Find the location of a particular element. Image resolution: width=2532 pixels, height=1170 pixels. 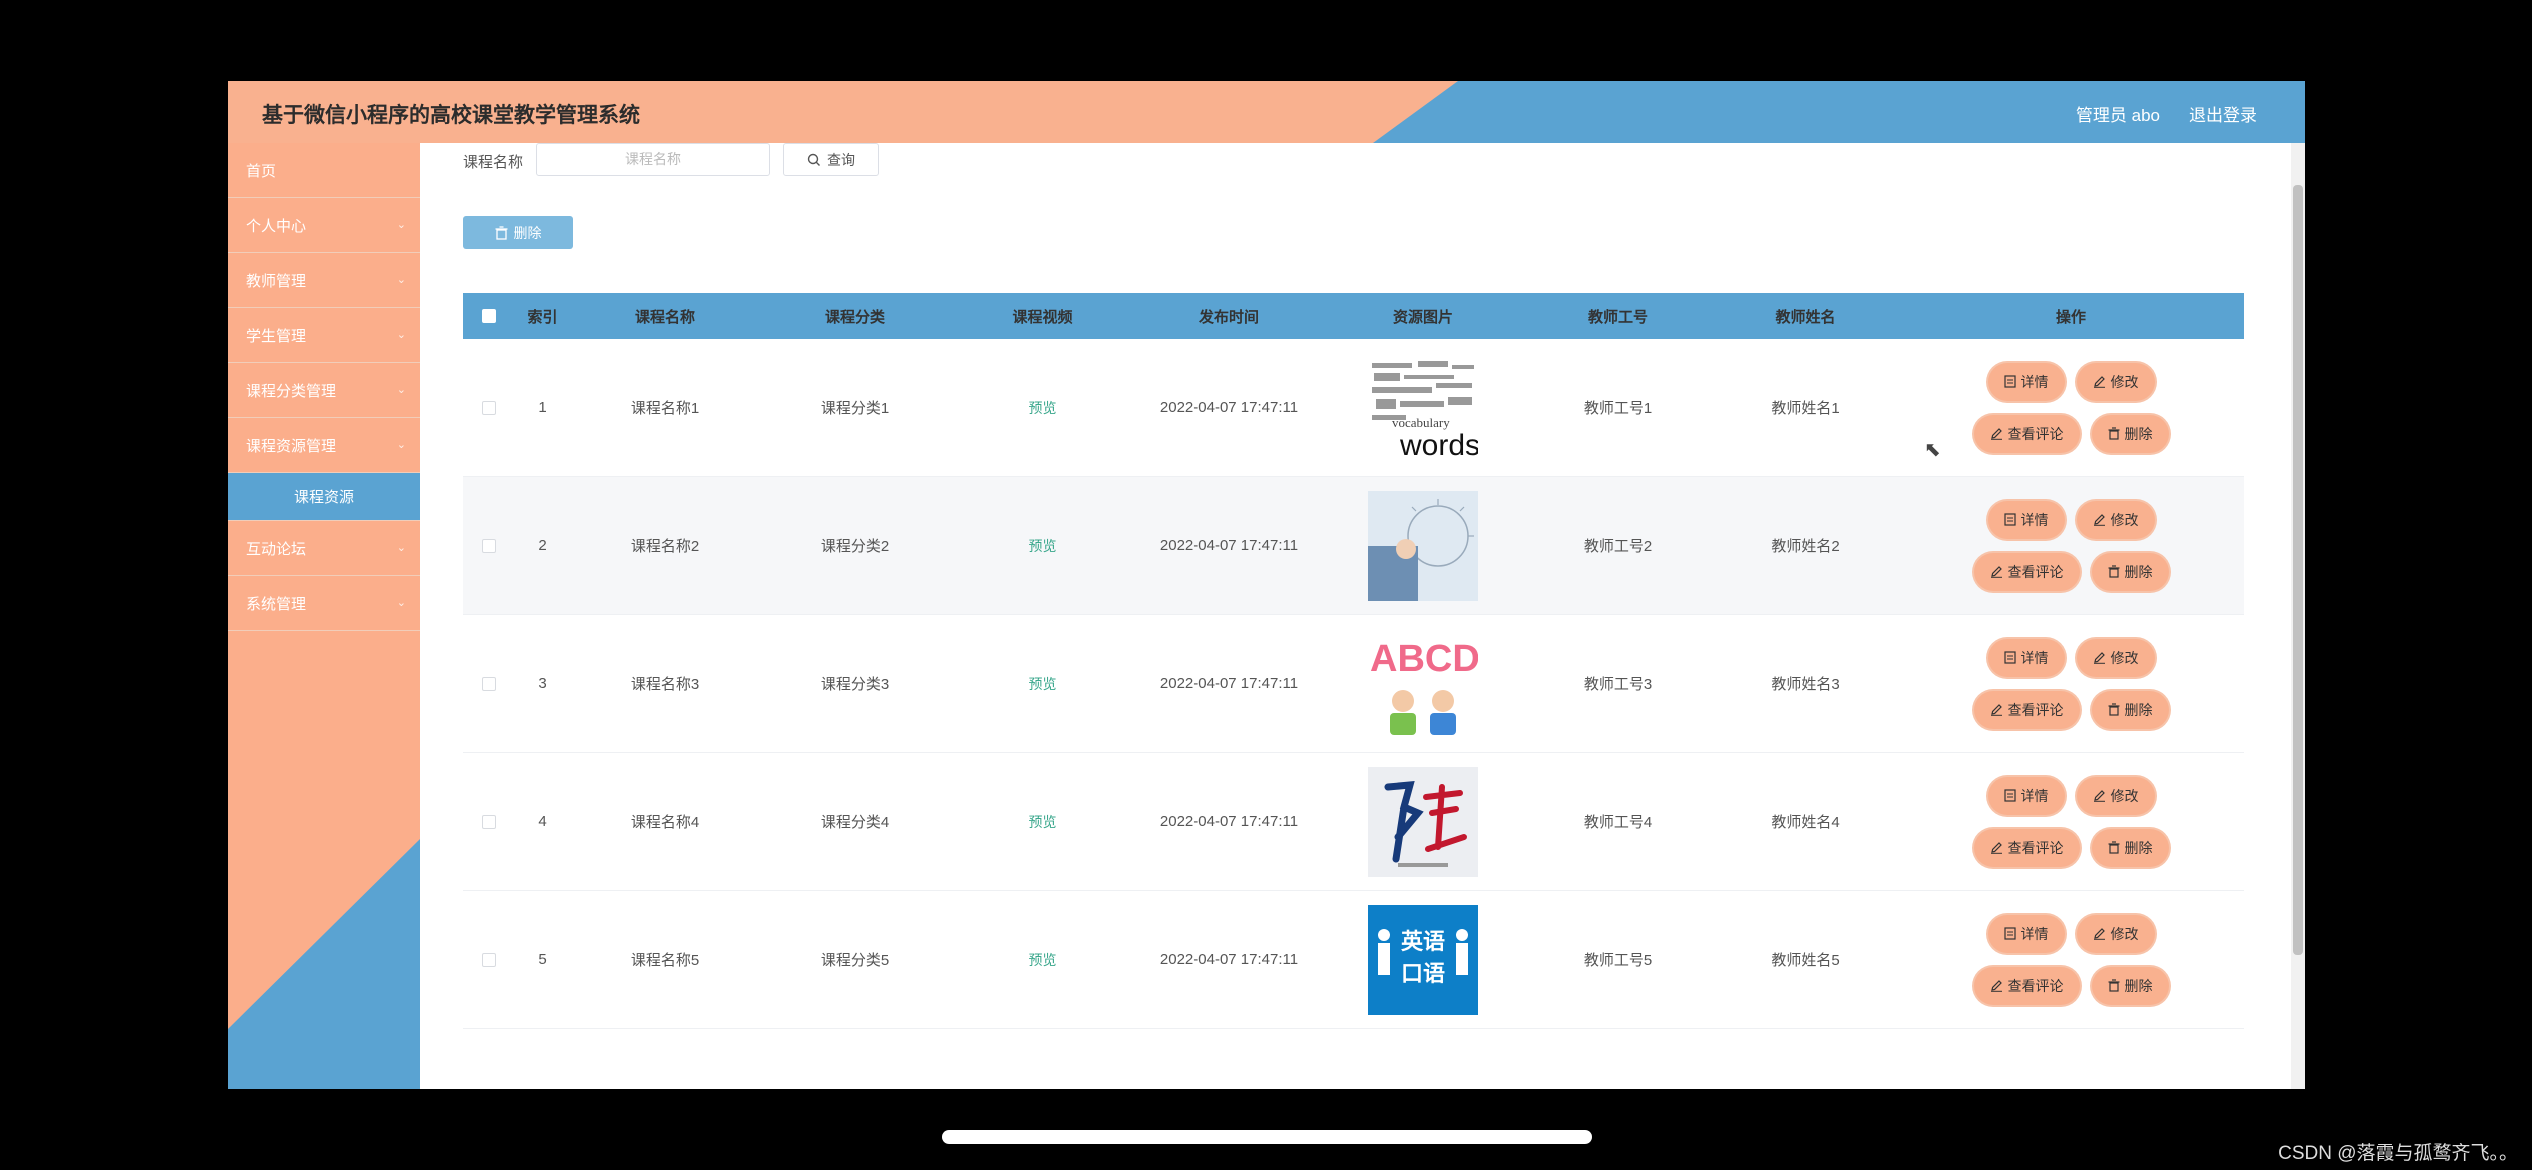

table-header: 索引 课程名称 课程分类 课程视频 发布时间 资源图片 教师工号 教师姓名 操作 is located at coordinates (1353, 316).